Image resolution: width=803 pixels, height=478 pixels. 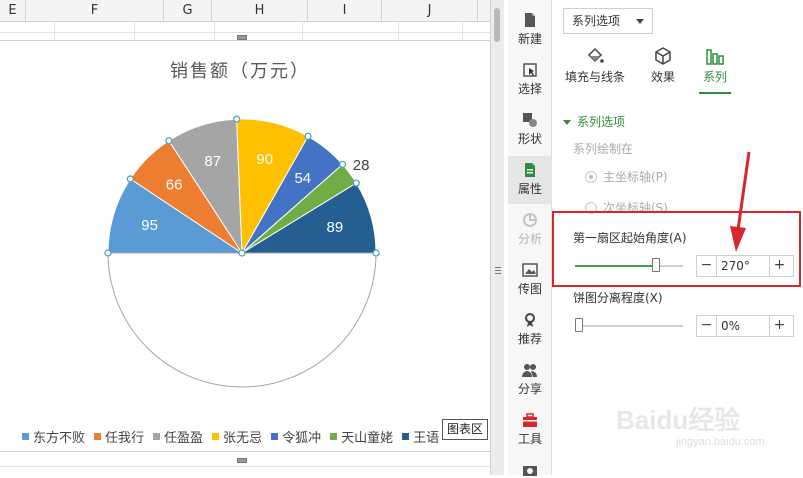 I want to click on tab-series: 系列, so click(x=715, y=68).